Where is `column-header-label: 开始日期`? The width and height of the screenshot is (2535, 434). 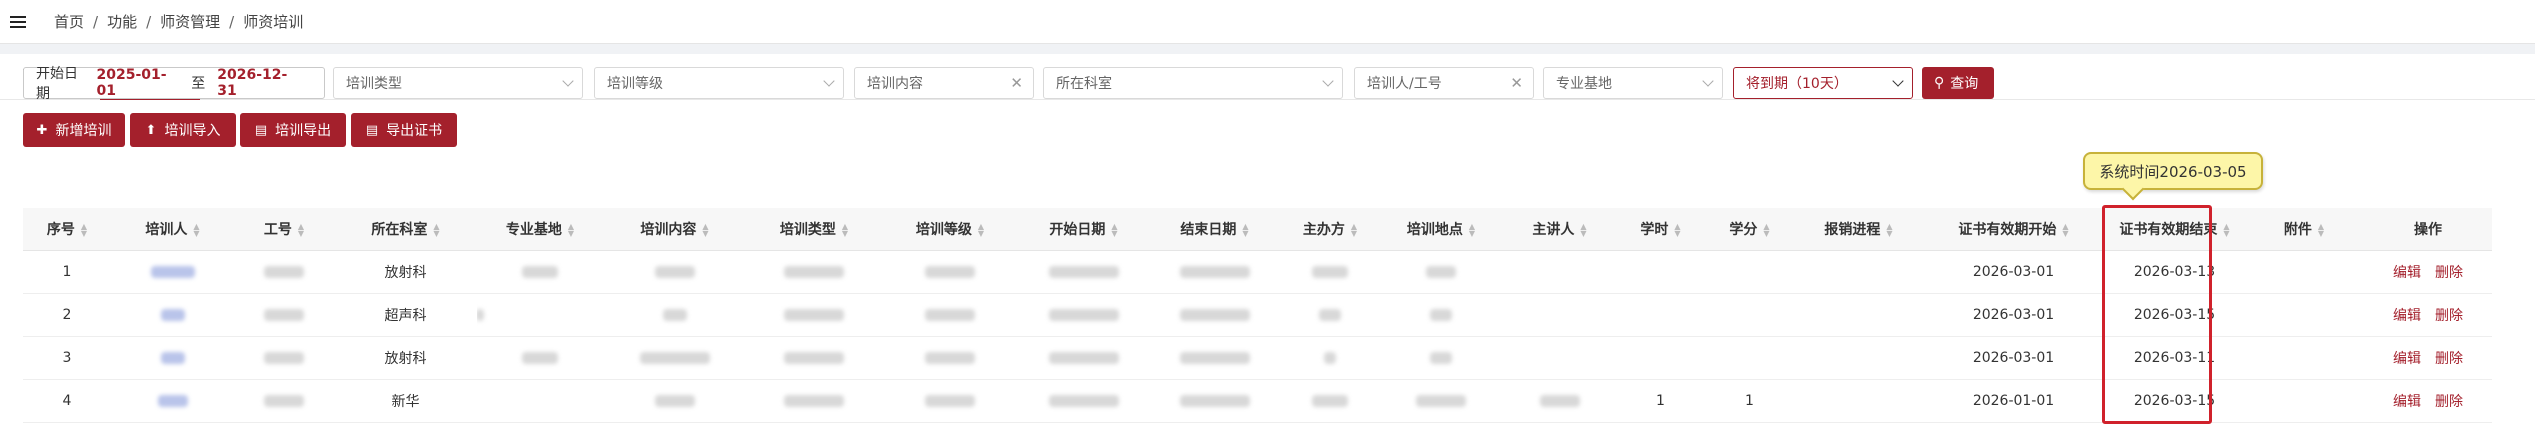
column-header-label: 开始日期 is located at coordinates (1077, 229).